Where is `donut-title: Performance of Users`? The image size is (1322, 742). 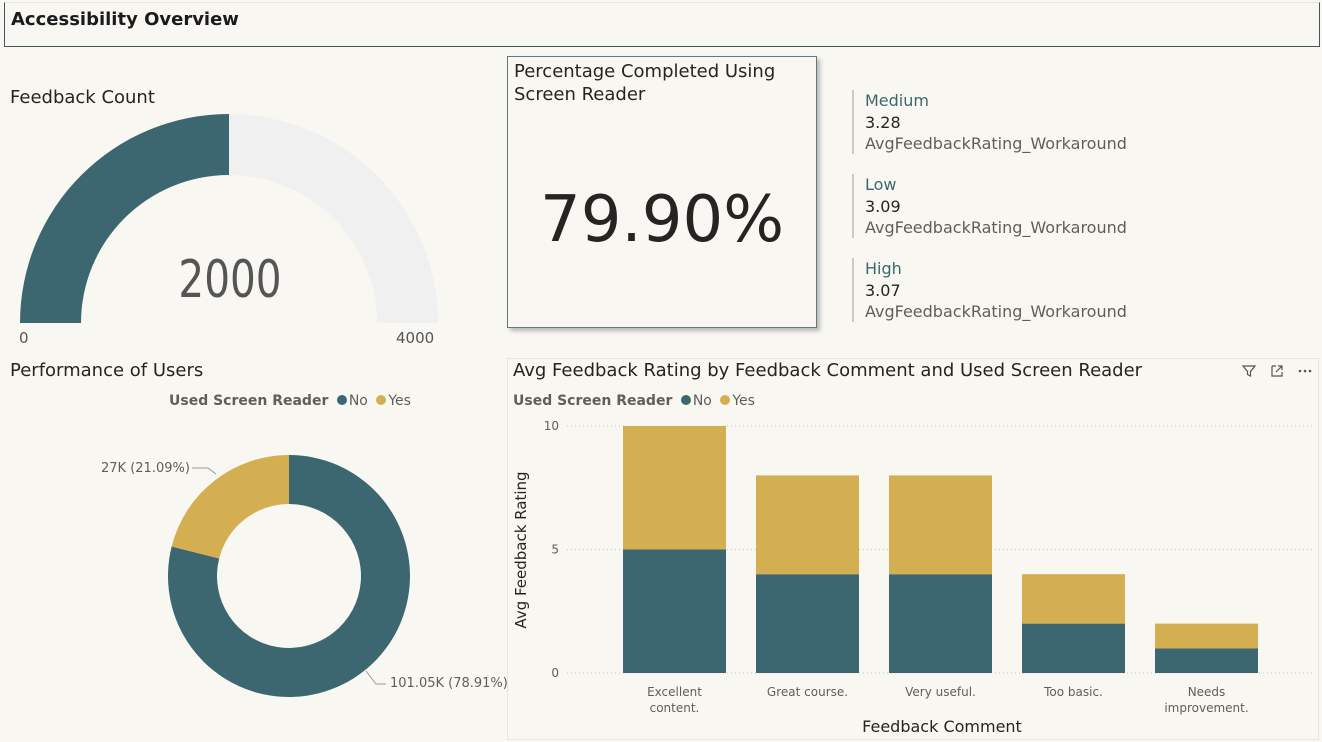
donut-title: Performance of Users is located at coordinates (107, 370).